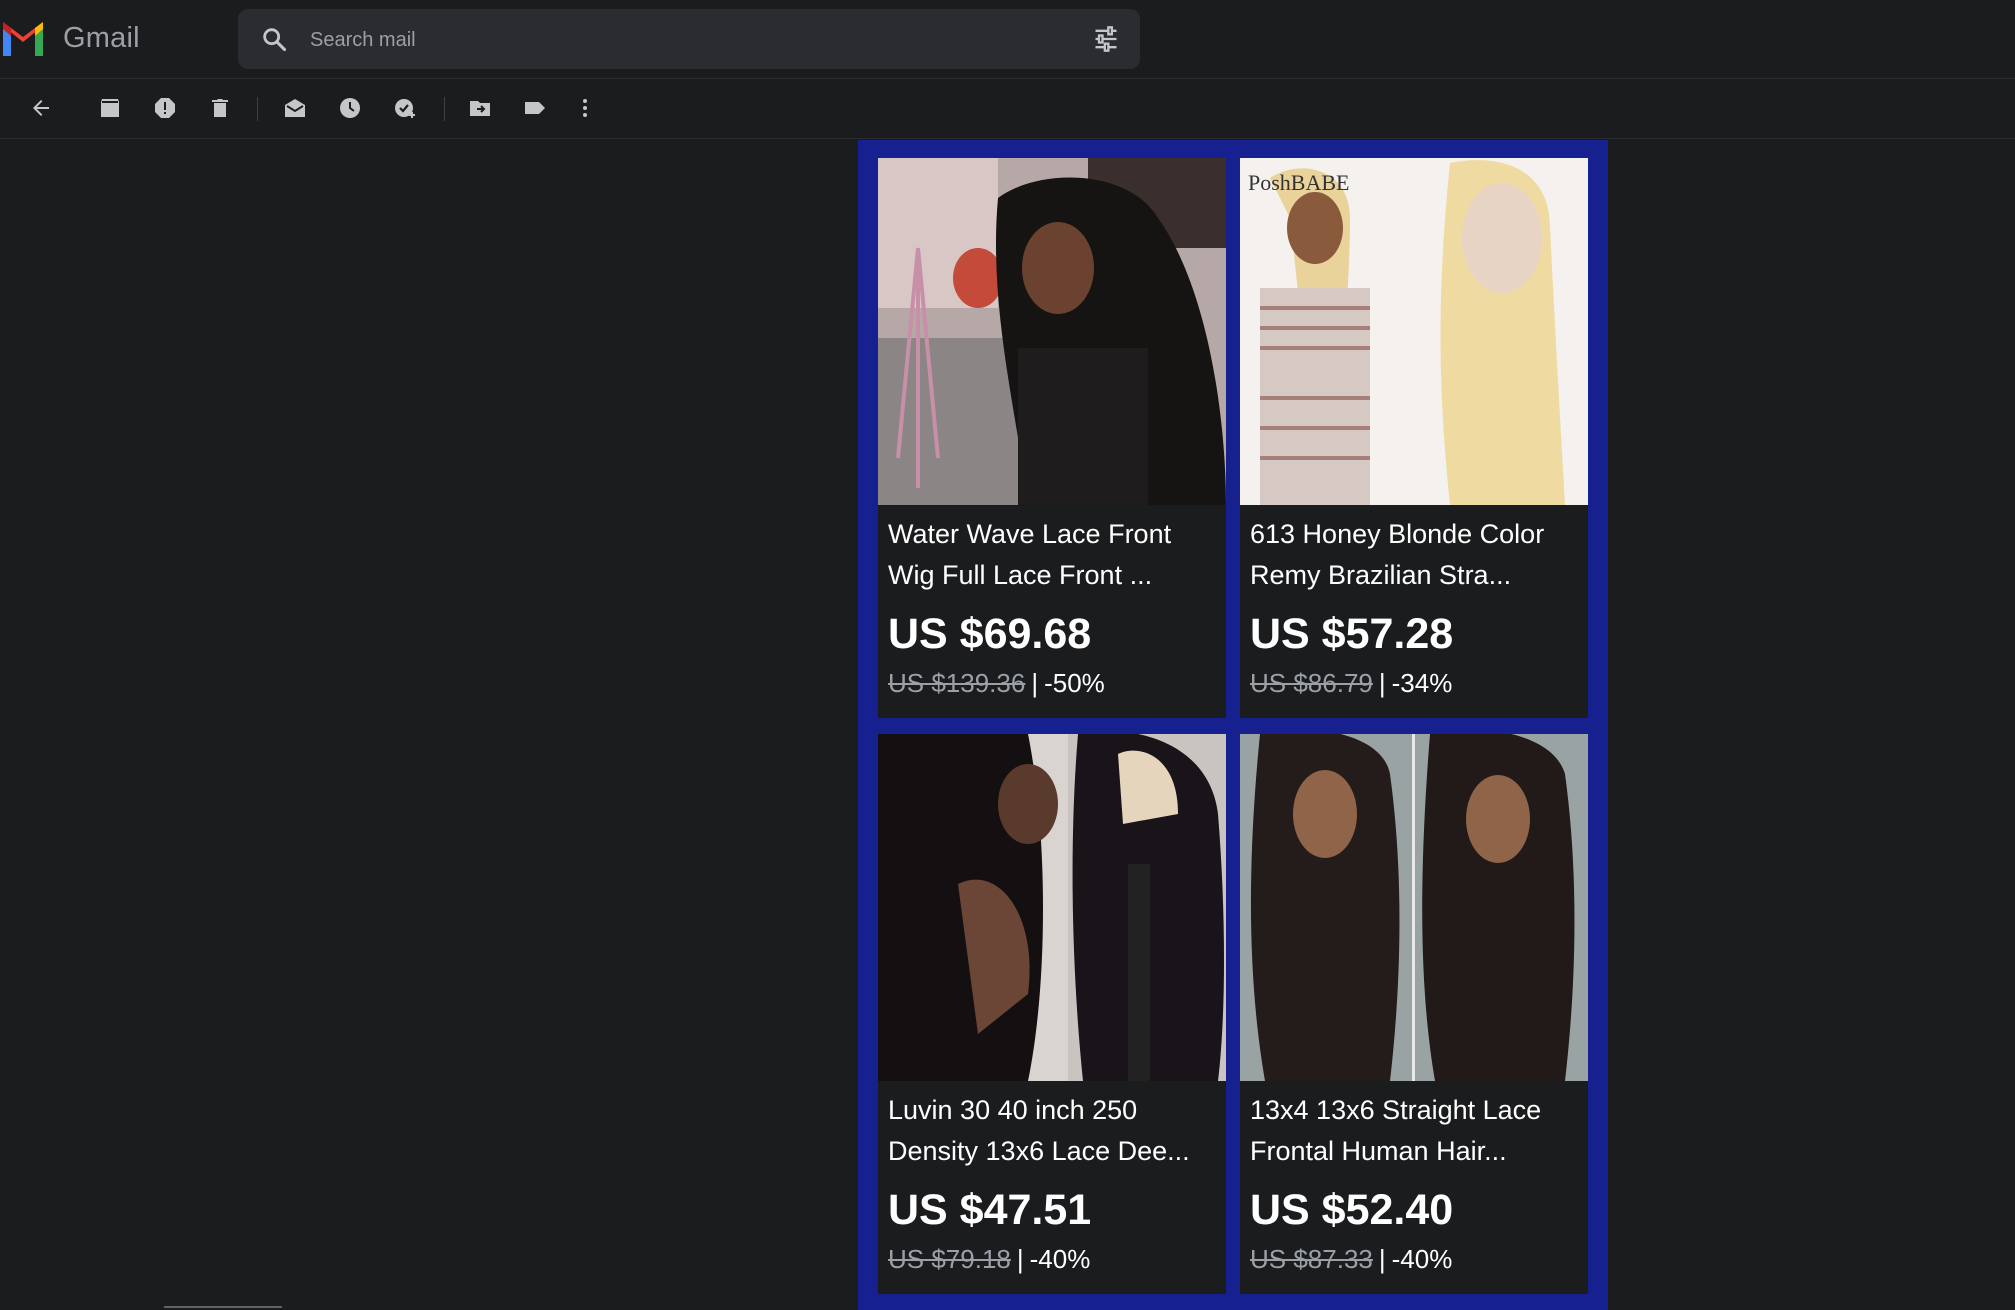  Describe the element at coordinates (1311, 1259) in the screenshot. I see `original-price: US $87.33` at that location.